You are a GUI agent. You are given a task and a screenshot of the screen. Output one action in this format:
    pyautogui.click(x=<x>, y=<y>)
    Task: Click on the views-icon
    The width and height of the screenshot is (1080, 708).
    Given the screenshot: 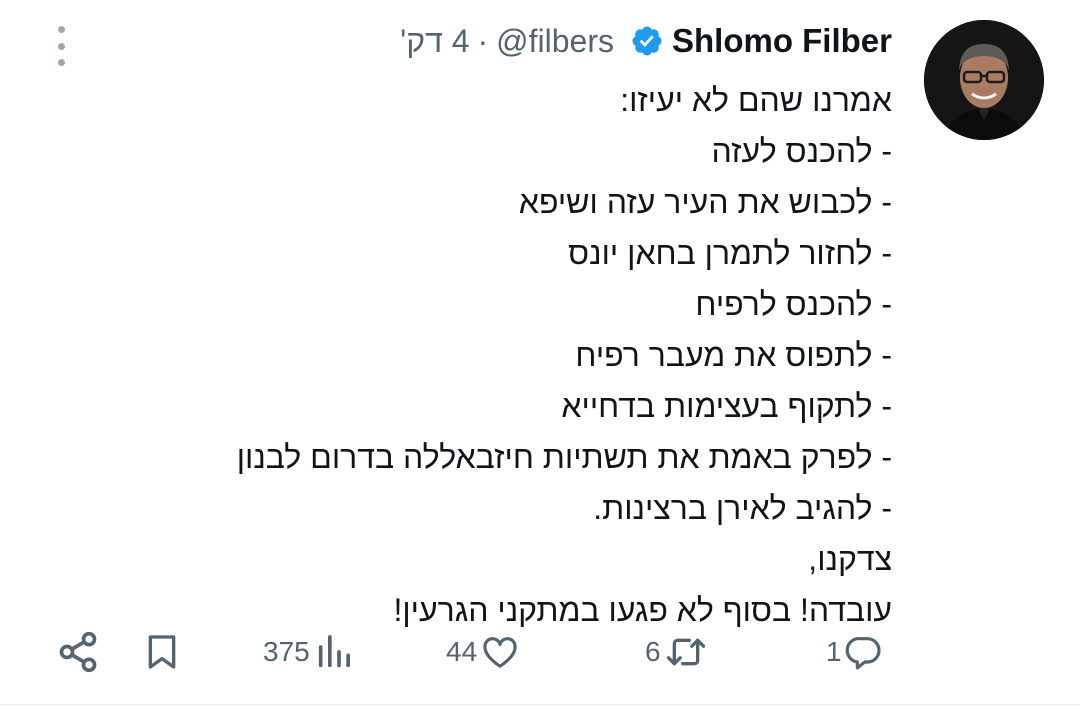 What is the action you would take?
    pyautogui.click(x=334, y=651)
    